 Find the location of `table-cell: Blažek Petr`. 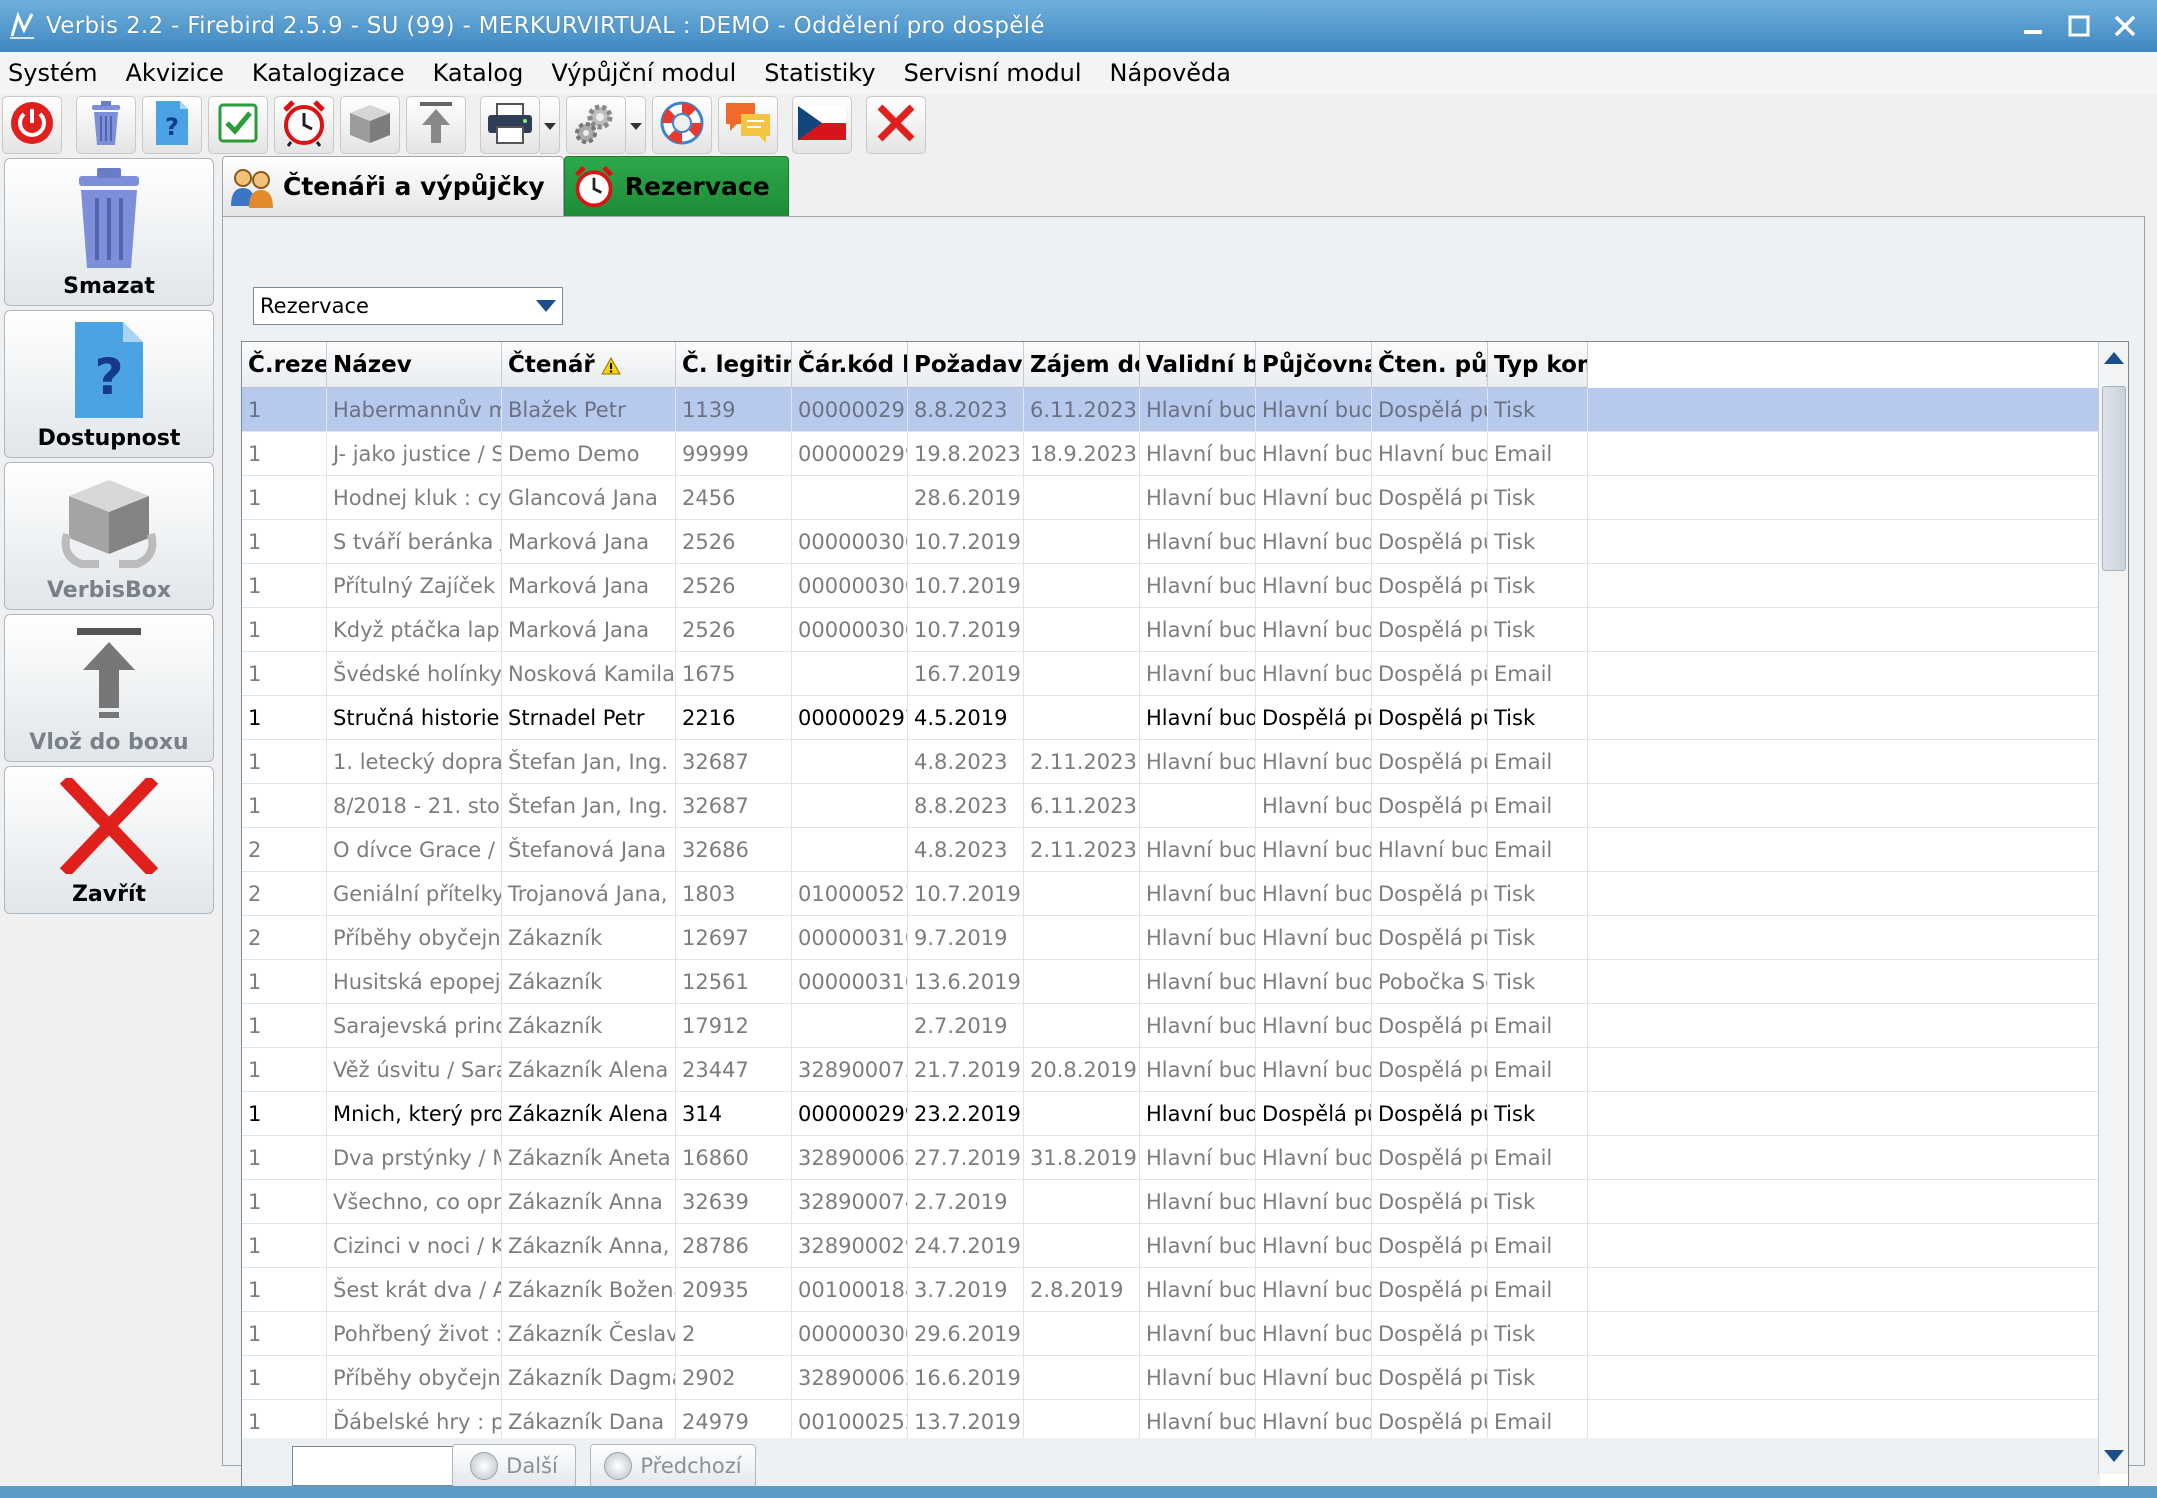

table-cell: Blažek Petr is located at coordinates (589, 410).